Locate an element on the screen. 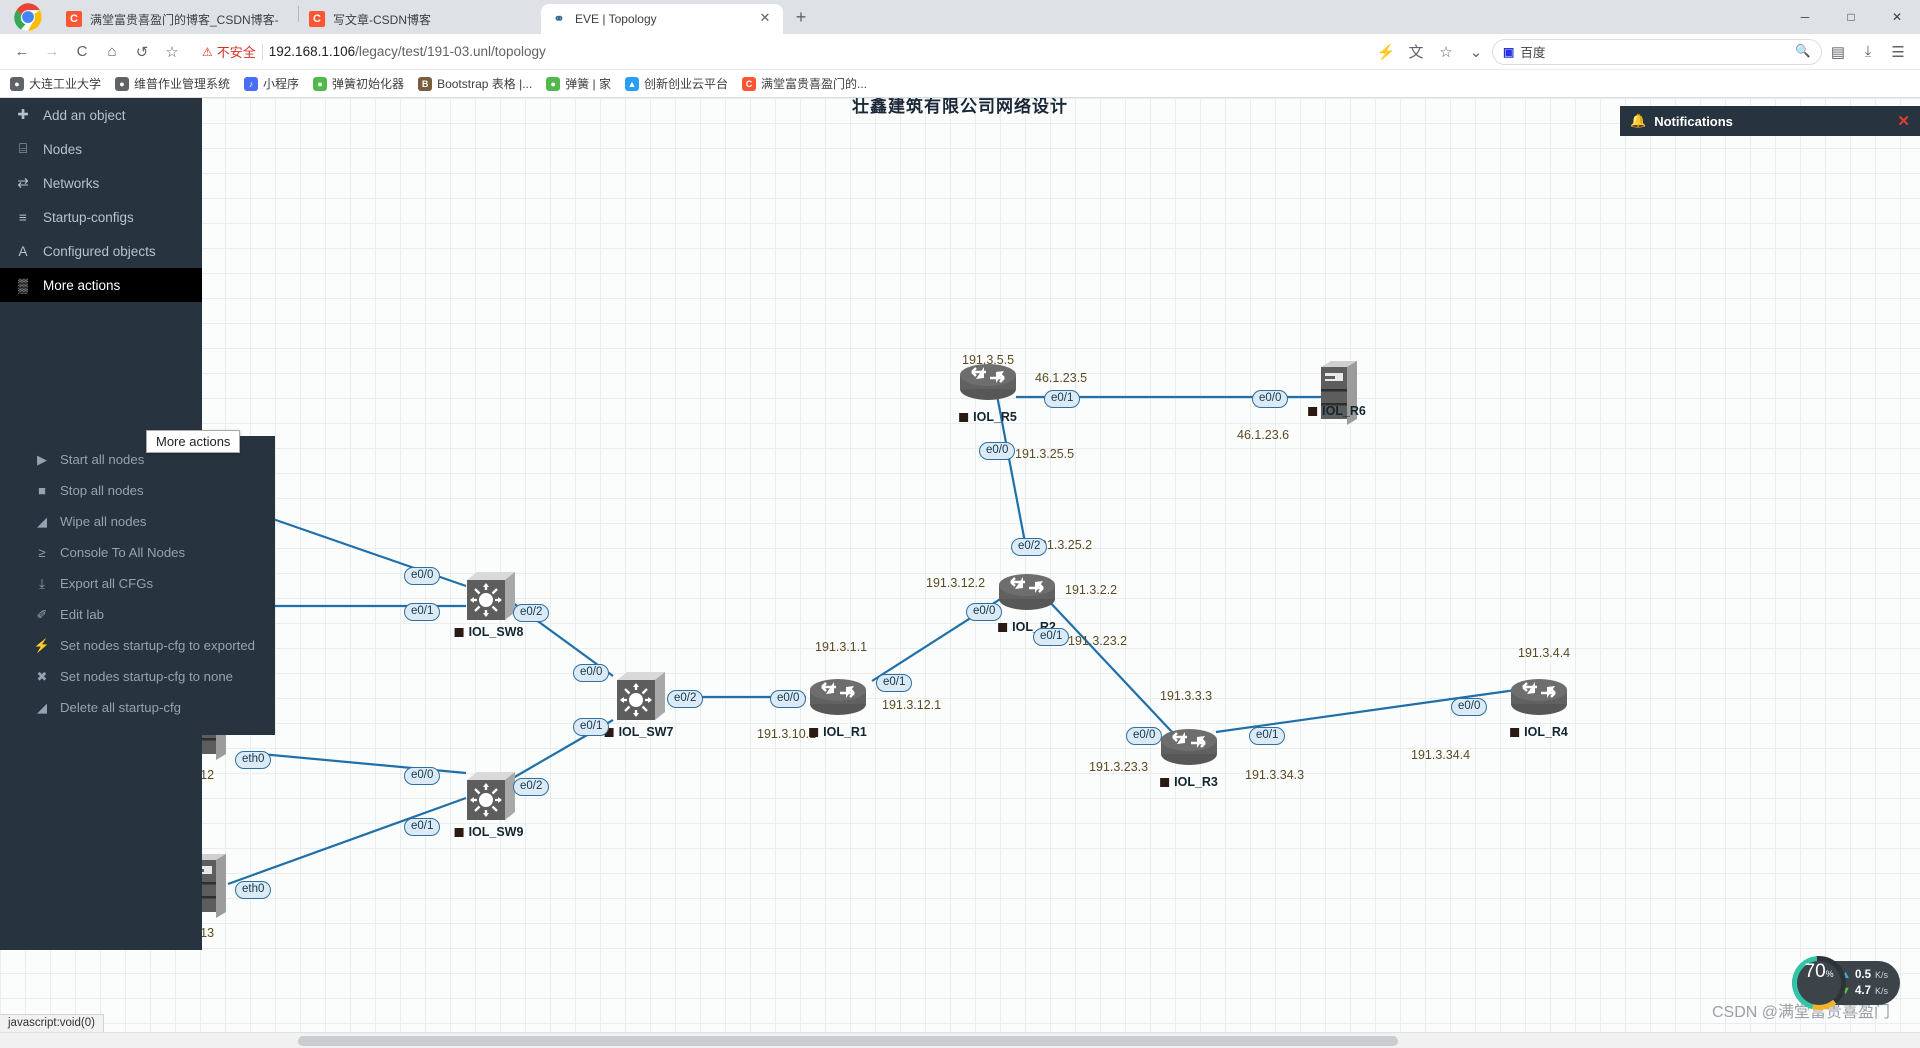 The height and width of the screenshot is (1048, 1920). security-warning: ⚠ 不安全 is located at coordinates (229, 51).